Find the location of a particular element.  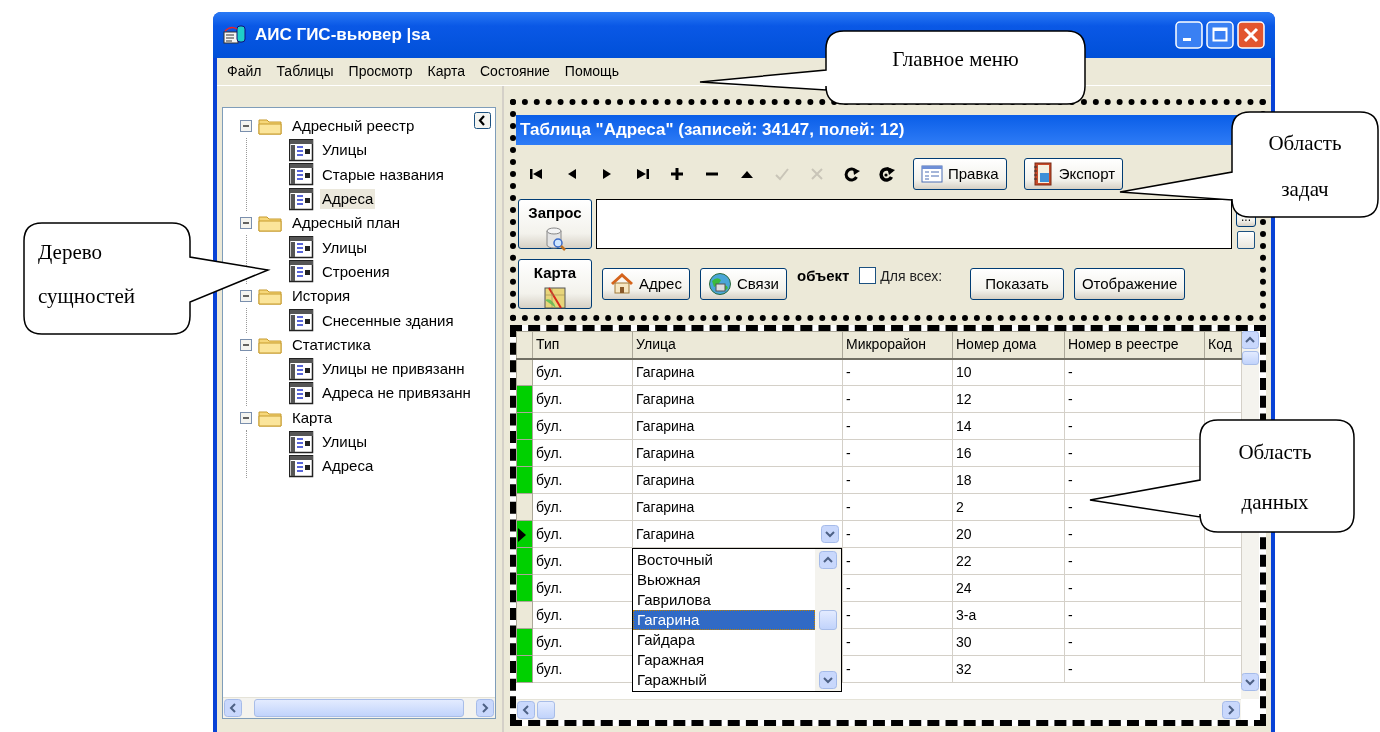

table-cell: 2 is located at coordinates (1008, 507).